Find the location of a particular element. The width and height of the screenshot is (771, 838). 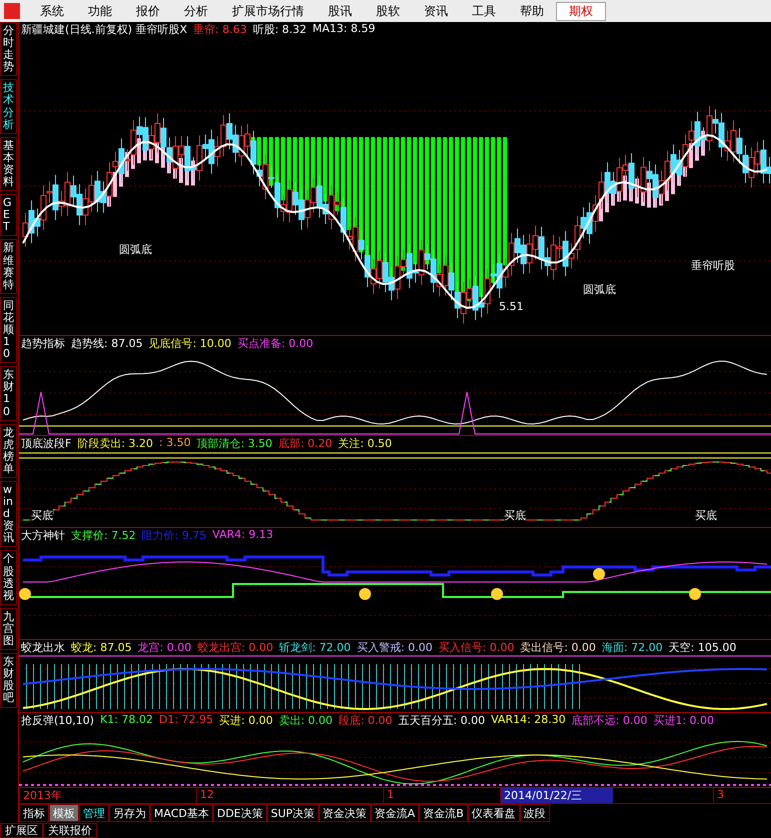

indicator-tab: MACD基本 is located at coordinates (181, 813).